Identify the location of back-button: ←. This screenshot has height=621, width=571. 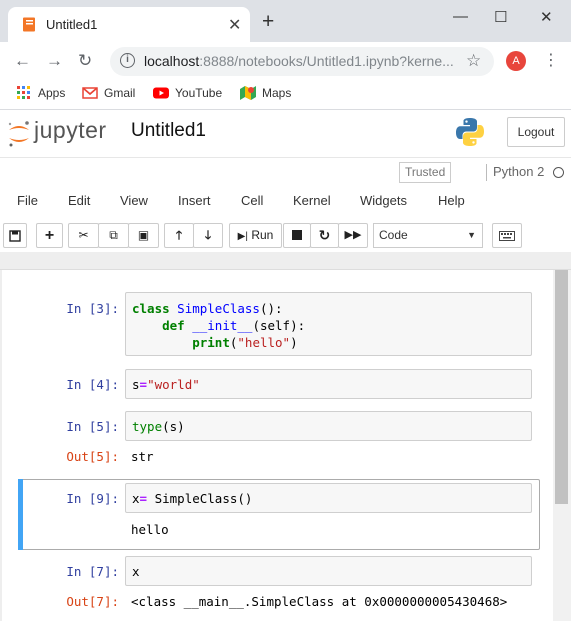
(22, 61).